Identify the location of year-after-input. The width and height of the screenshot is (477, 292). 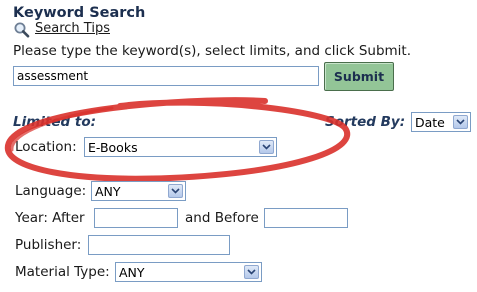
(136, 218).